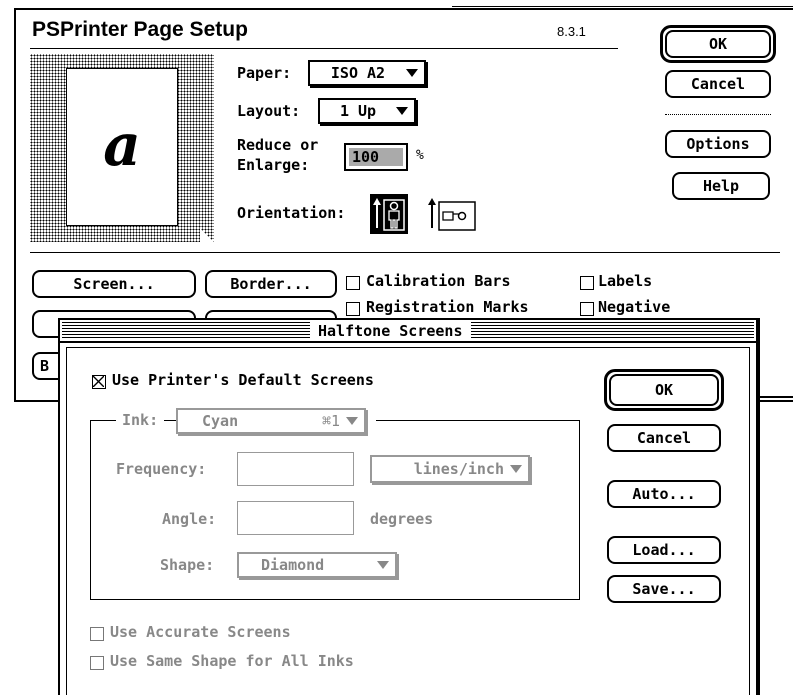 This screenshot has width=793, height=695. Describe the element at coordinates (408, 342) in the screenshot. I see `title-bar-bottom` at that location.